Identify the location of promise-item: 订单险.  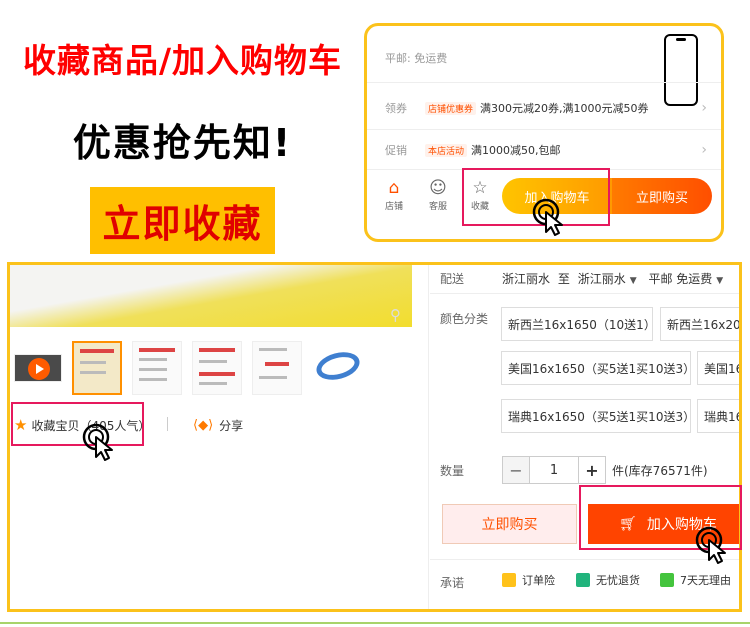
(528, 580).